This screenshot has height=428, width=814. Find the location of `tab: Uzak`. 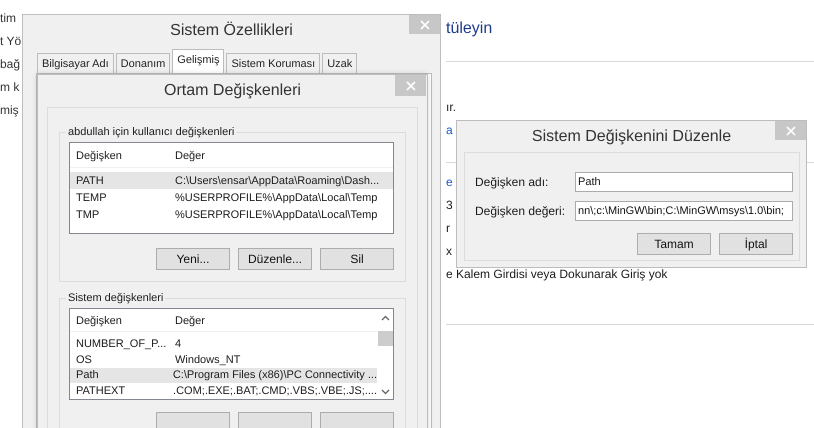

tab: Uzak is located at coordinates (340, 63).